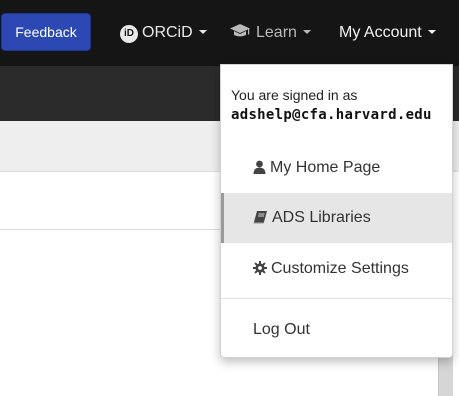  I want to click on orcid-menu: iD ORCiD, so click(163, 33).